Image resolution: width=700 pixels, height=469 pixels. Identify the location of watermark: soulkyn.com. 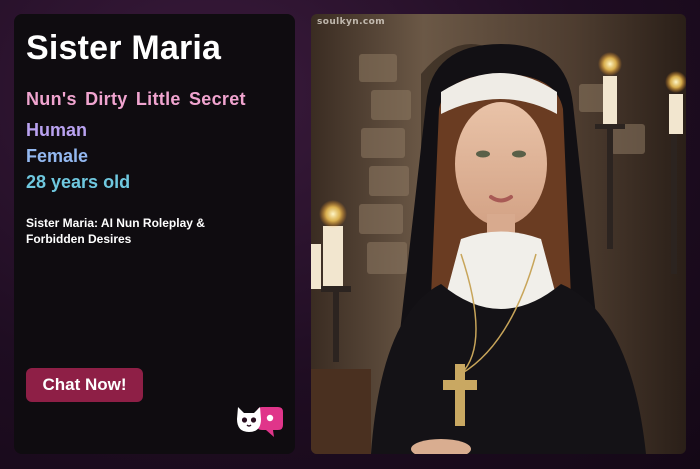
(351, 22).